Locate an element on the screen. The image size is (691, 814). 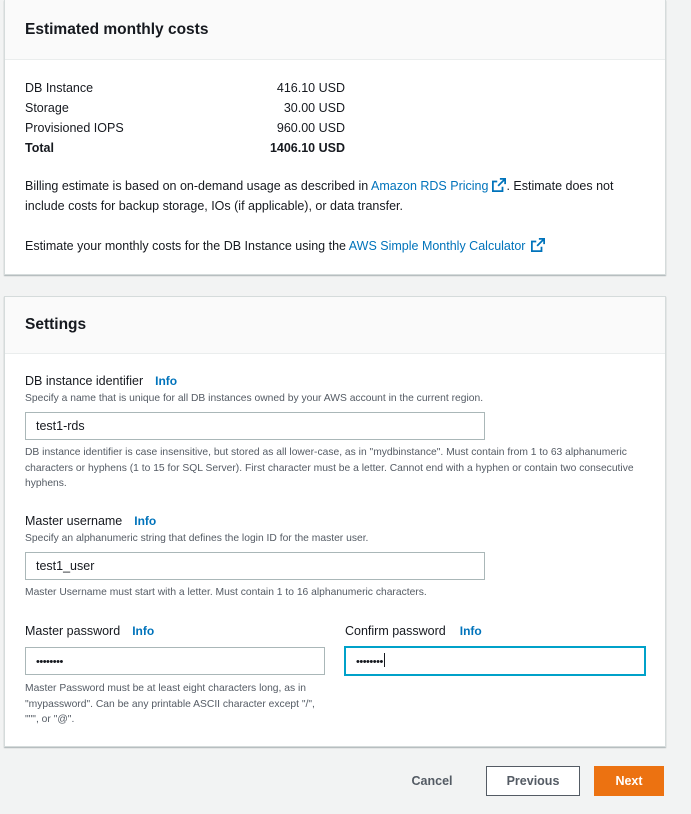
next-button: Next is located at coordinates (629, 781).